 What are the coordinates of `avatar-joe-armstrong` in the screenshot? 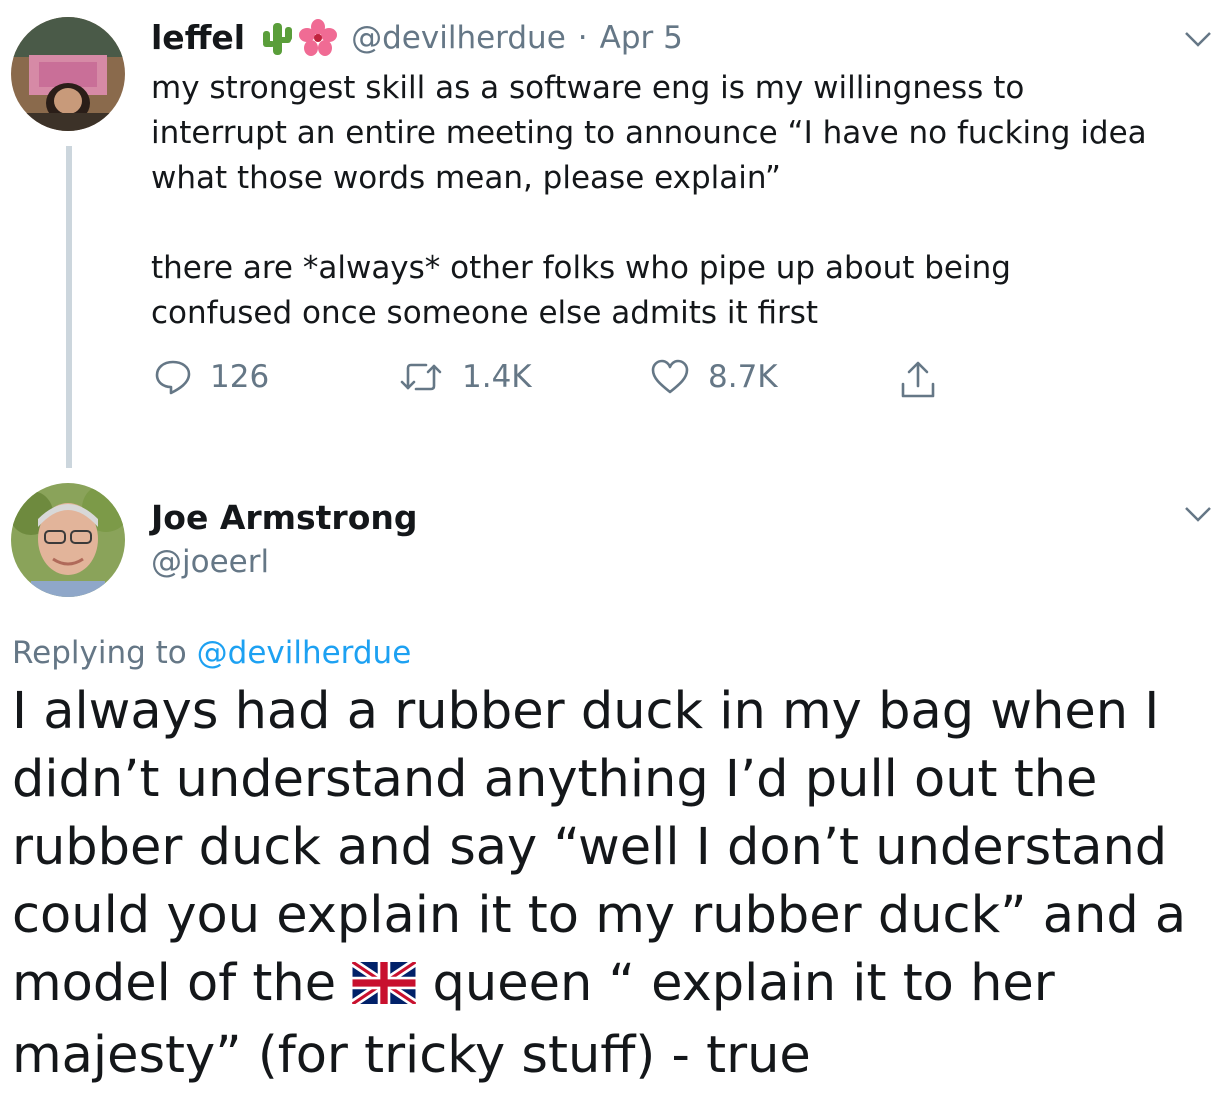 It's located at (68, 540).